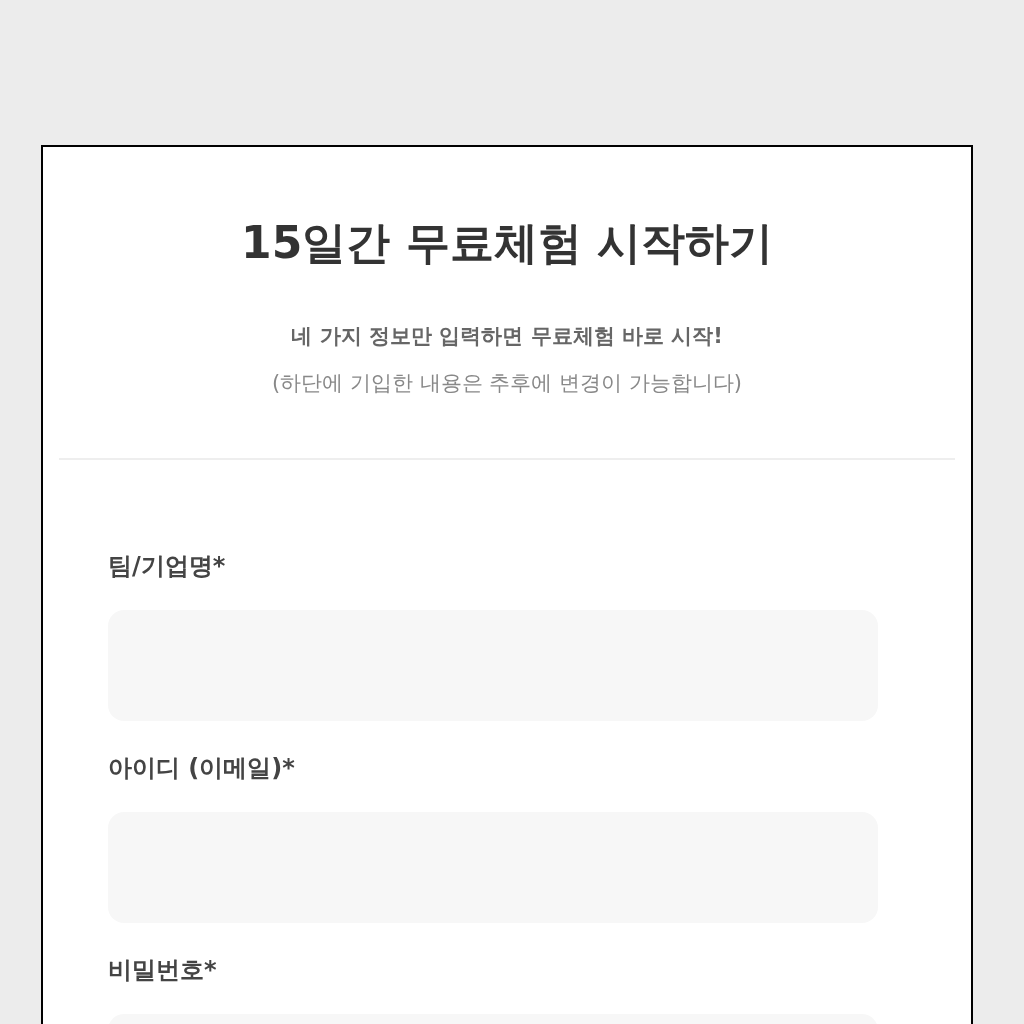 The width and height of the screenshot is (1024, 1024). What do you see at coordinates (163, 970) in the screenshot?
I see `field-label: 비밀번호*` at bounding box center [163, 970].